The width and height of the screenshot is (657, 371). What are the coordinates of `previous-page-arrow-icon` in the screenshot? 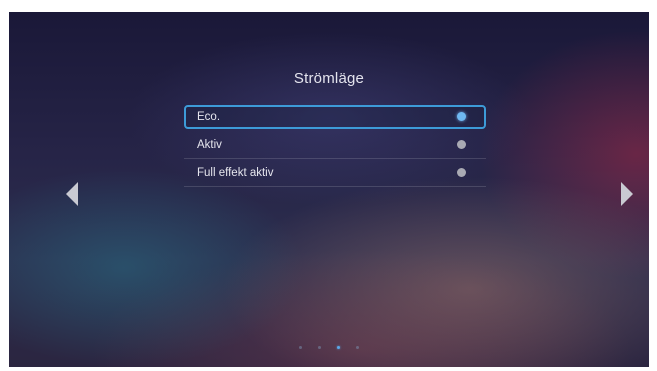 It's located at (72, 194).